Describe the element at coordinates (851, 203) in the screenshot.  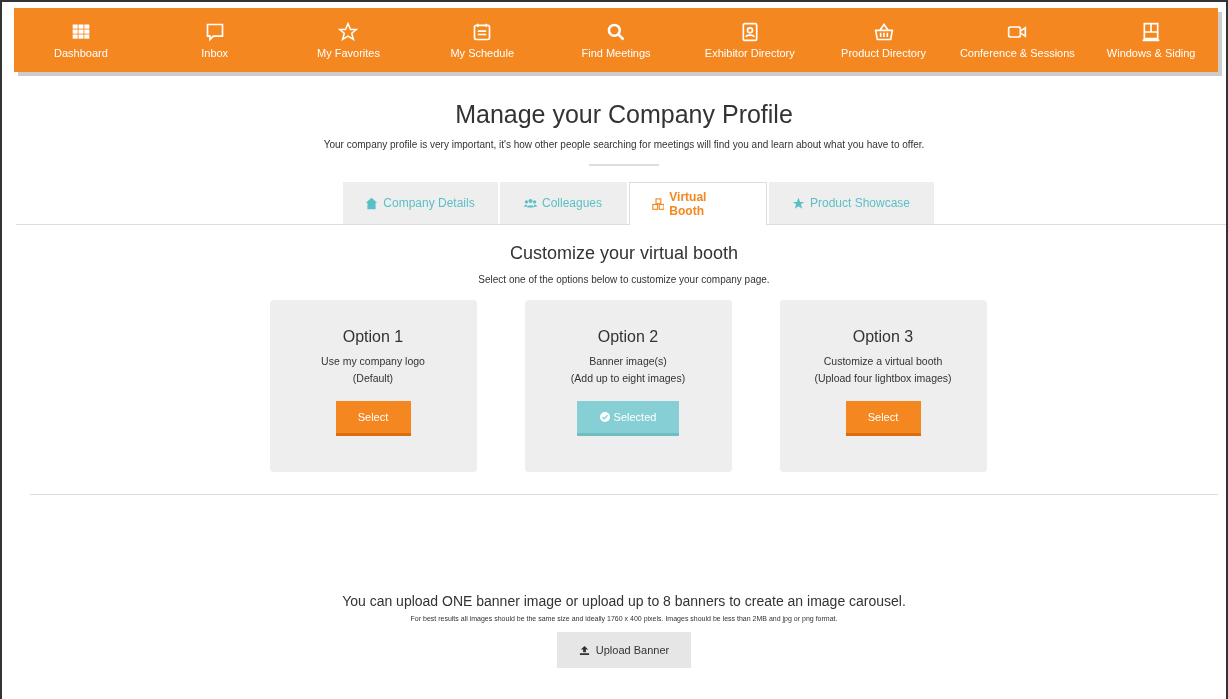
I see `tab: Product Showcase` at that location.